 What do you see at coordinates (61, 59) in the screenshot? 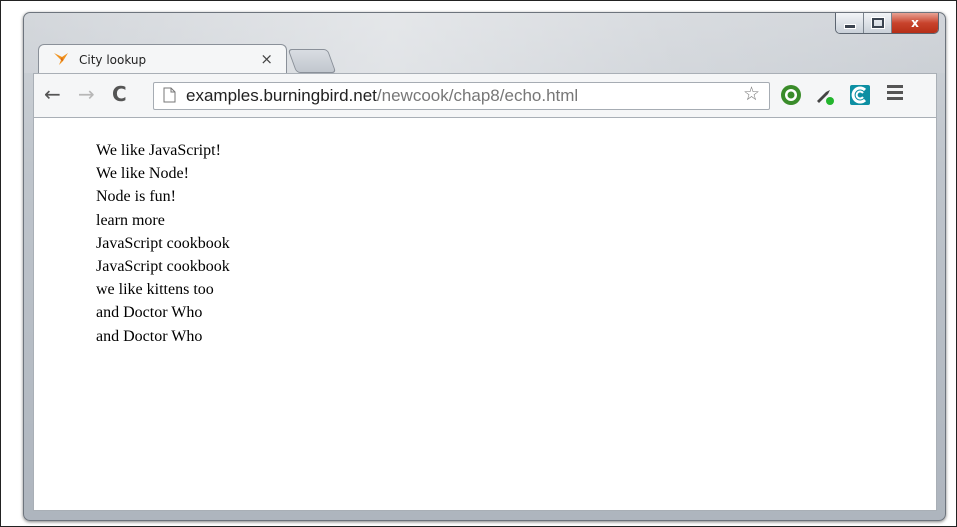
I see `bird-favicon-icon` at bounding box center [61, 59].